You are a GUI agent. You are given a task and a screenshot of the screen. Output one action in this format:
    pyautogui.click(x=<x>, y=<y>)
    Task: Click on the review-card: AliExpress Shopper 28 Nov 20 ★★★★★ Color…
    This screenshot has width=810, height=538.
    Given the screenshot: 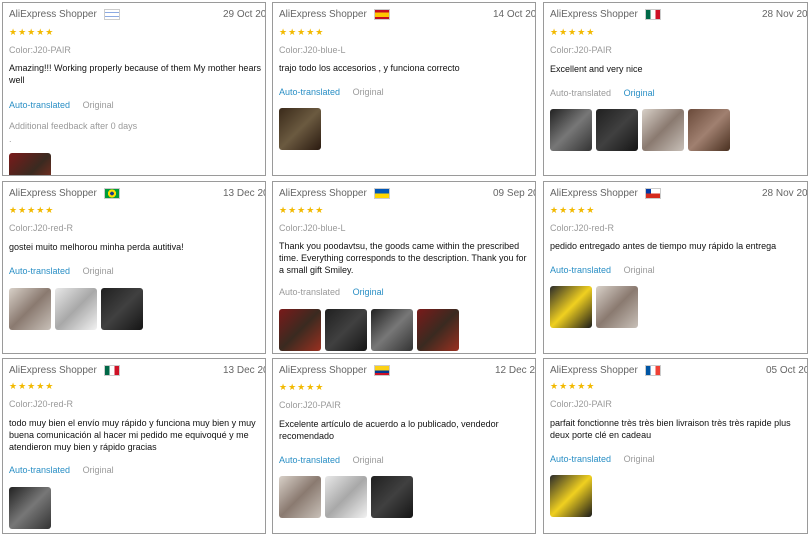 What is the action you would take?
    pyautogui.click(x=675, y=89)
    